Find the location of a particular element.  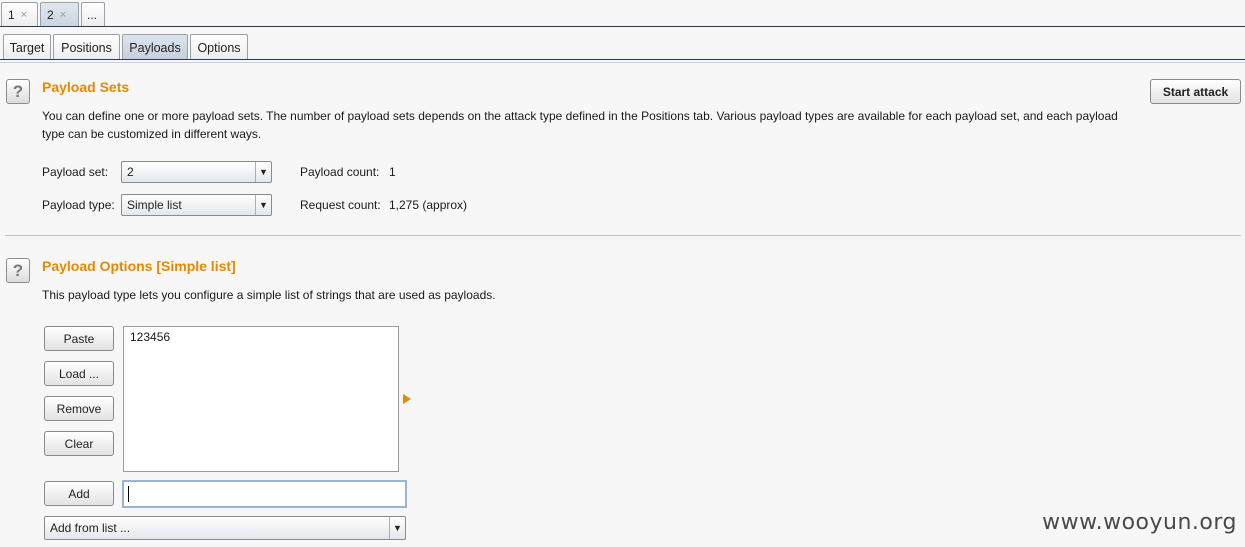

payload-type-value: Simple list is located at coordinates (154, 205).